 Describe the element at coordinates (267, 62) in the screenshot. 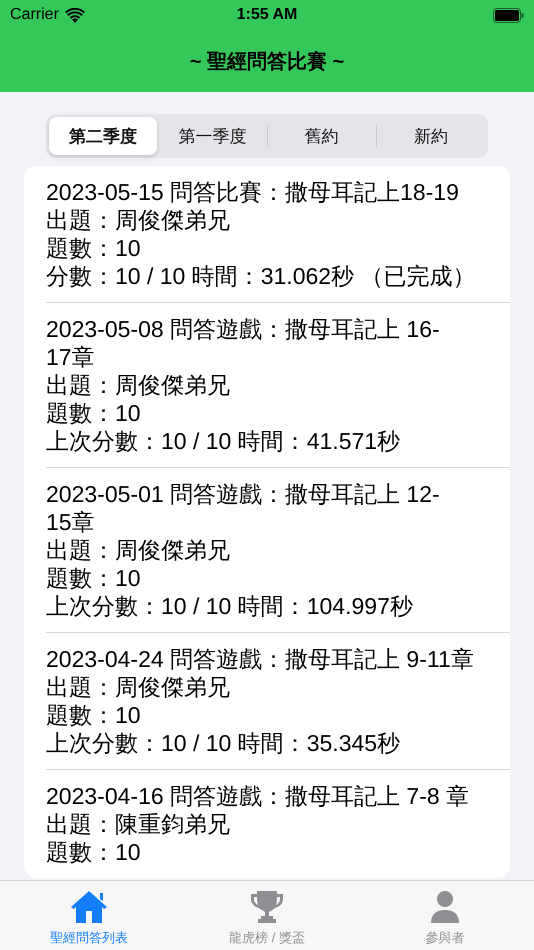

I see `nav-title: ~ 聖經問答比賽 ~` at that location.